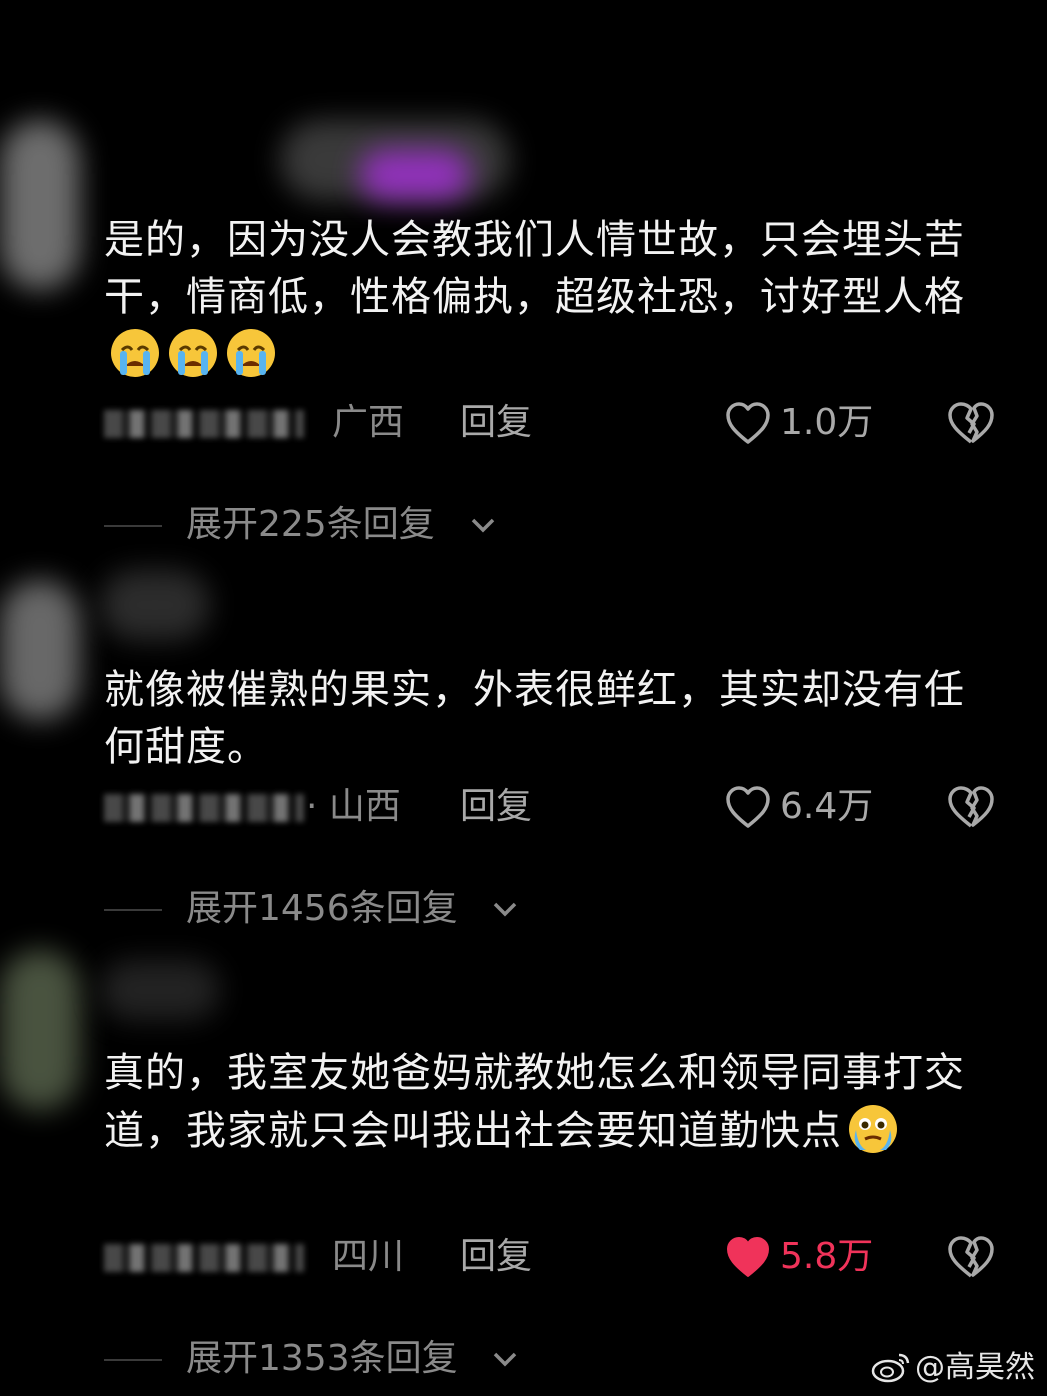 The height and width of the screenshot is (1396, 1047). Describe the element at coordinates (368, 1256) in the screenshot. I see `comment-region: 四川` at that location.